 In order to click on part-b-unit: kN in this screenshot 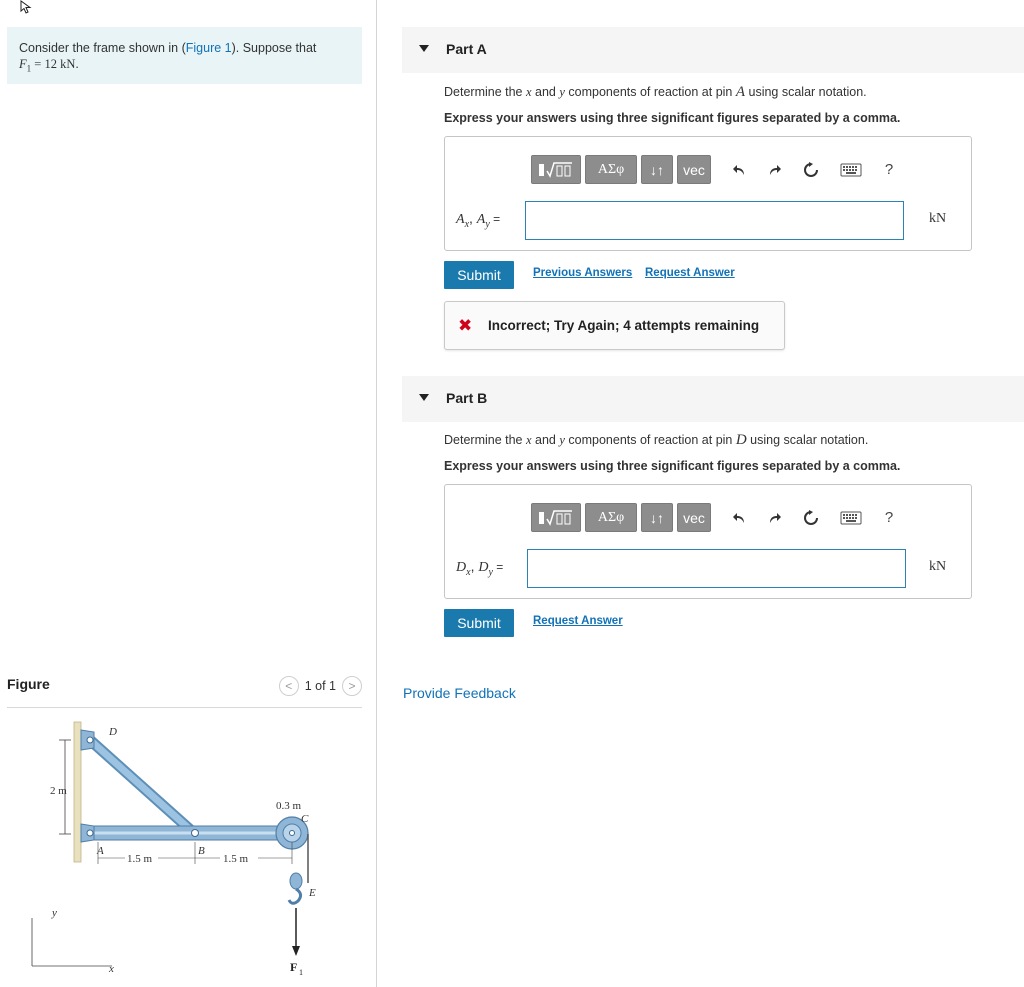, I will do `click(938, 566)`.